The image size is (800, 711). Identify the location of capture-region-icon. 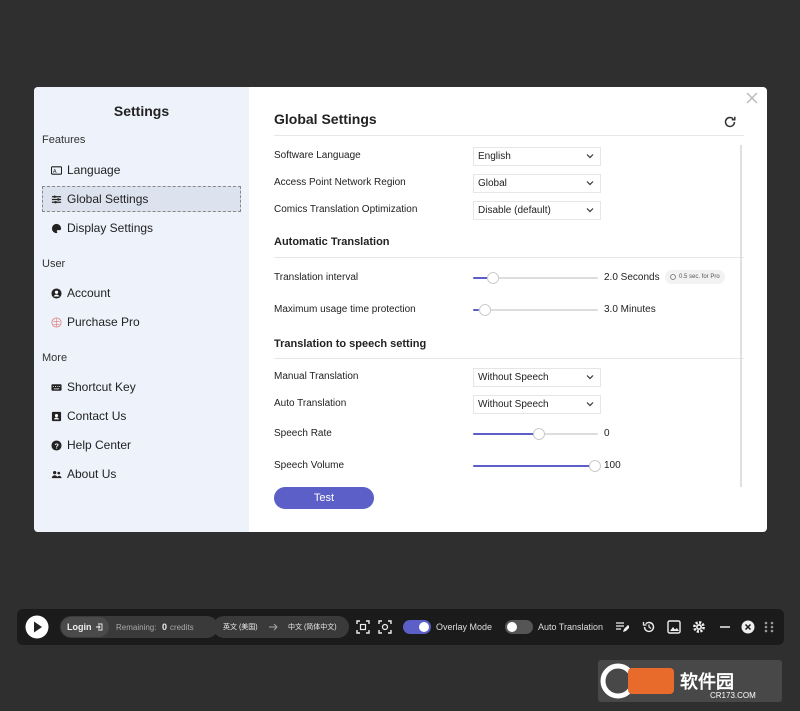
(363, 627).